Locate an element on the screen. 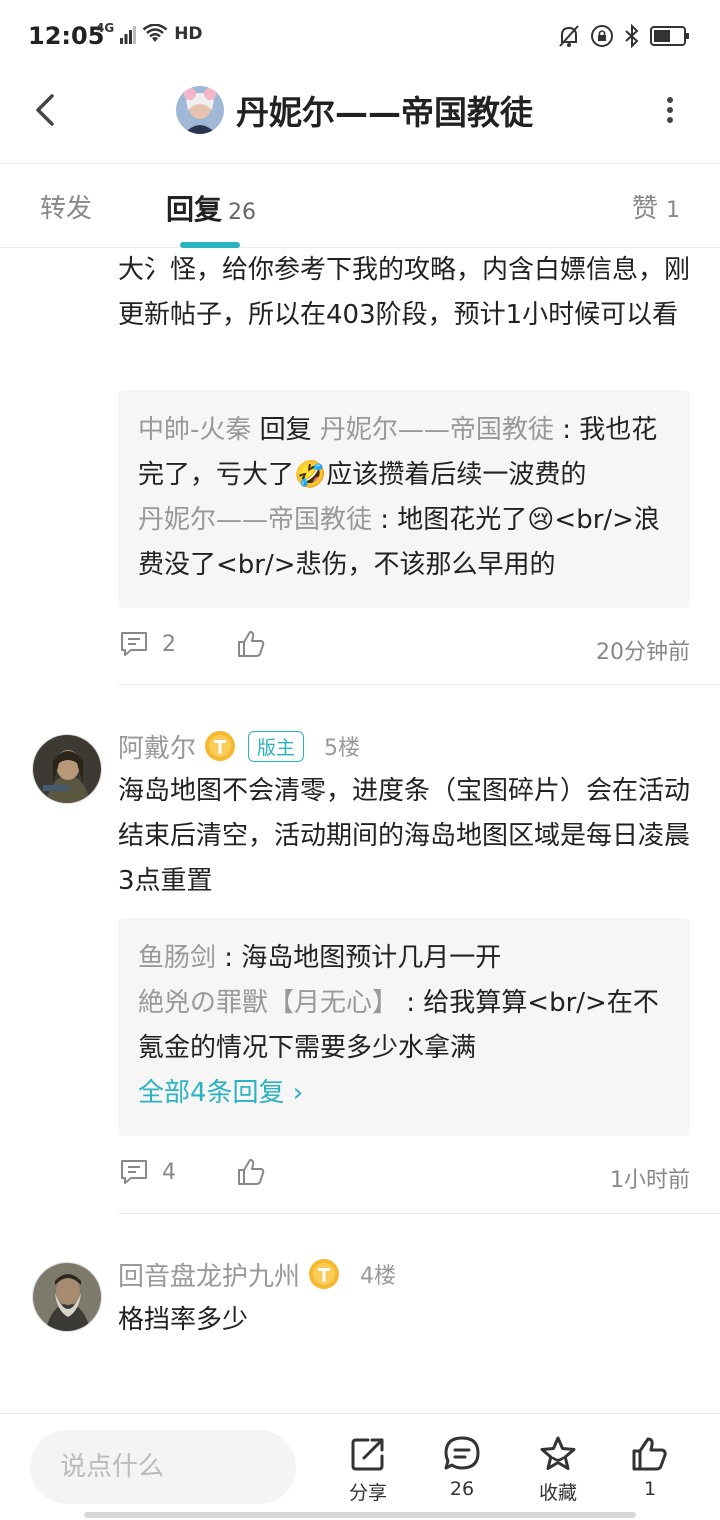 Image resolution: width=720 pixels, height=1520 pixels. status-bar: 12:05 4G HD is located at coordinates (360, 36).